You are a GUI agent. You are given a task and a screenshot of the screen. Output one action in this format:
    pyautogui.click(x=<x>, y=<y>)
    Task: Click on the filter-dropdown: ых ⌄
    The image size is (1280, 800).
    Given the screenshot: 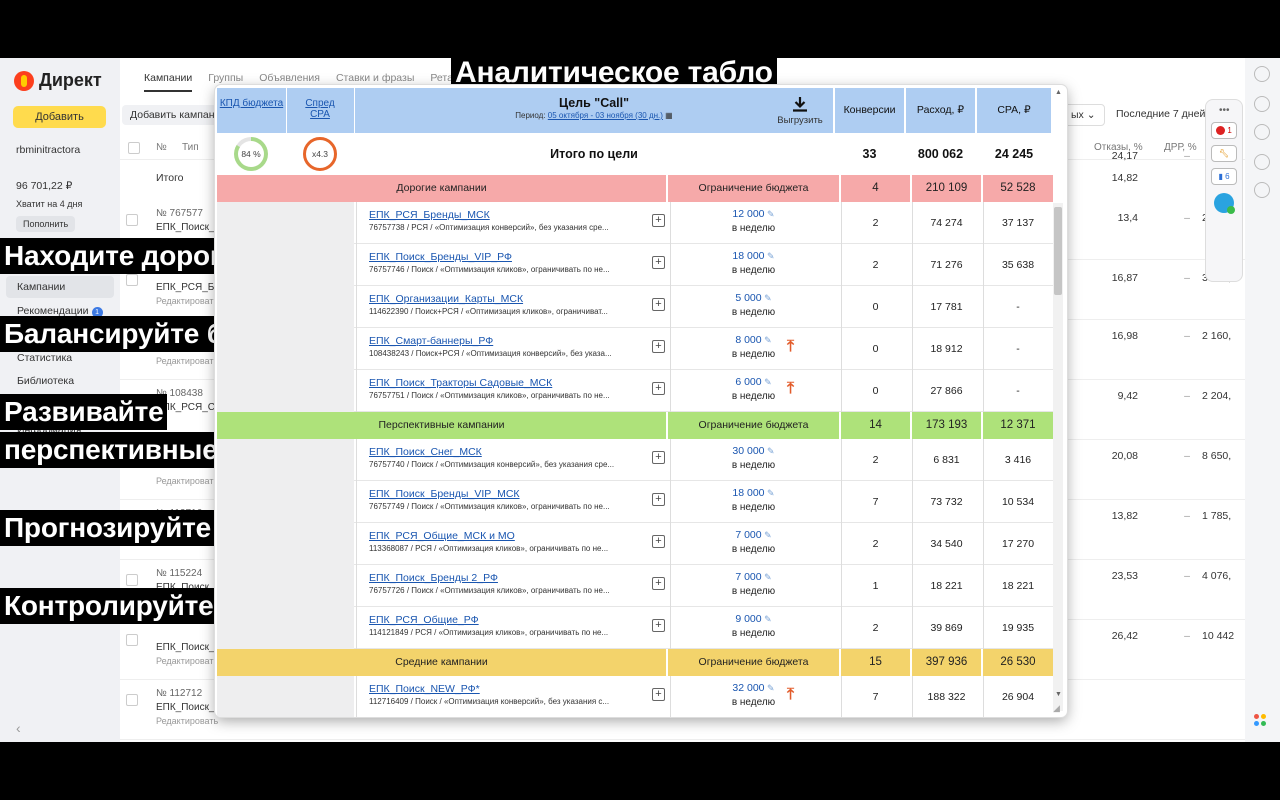 What is the action you would take?
    pyautogui.click(x=1083, y=115)
    